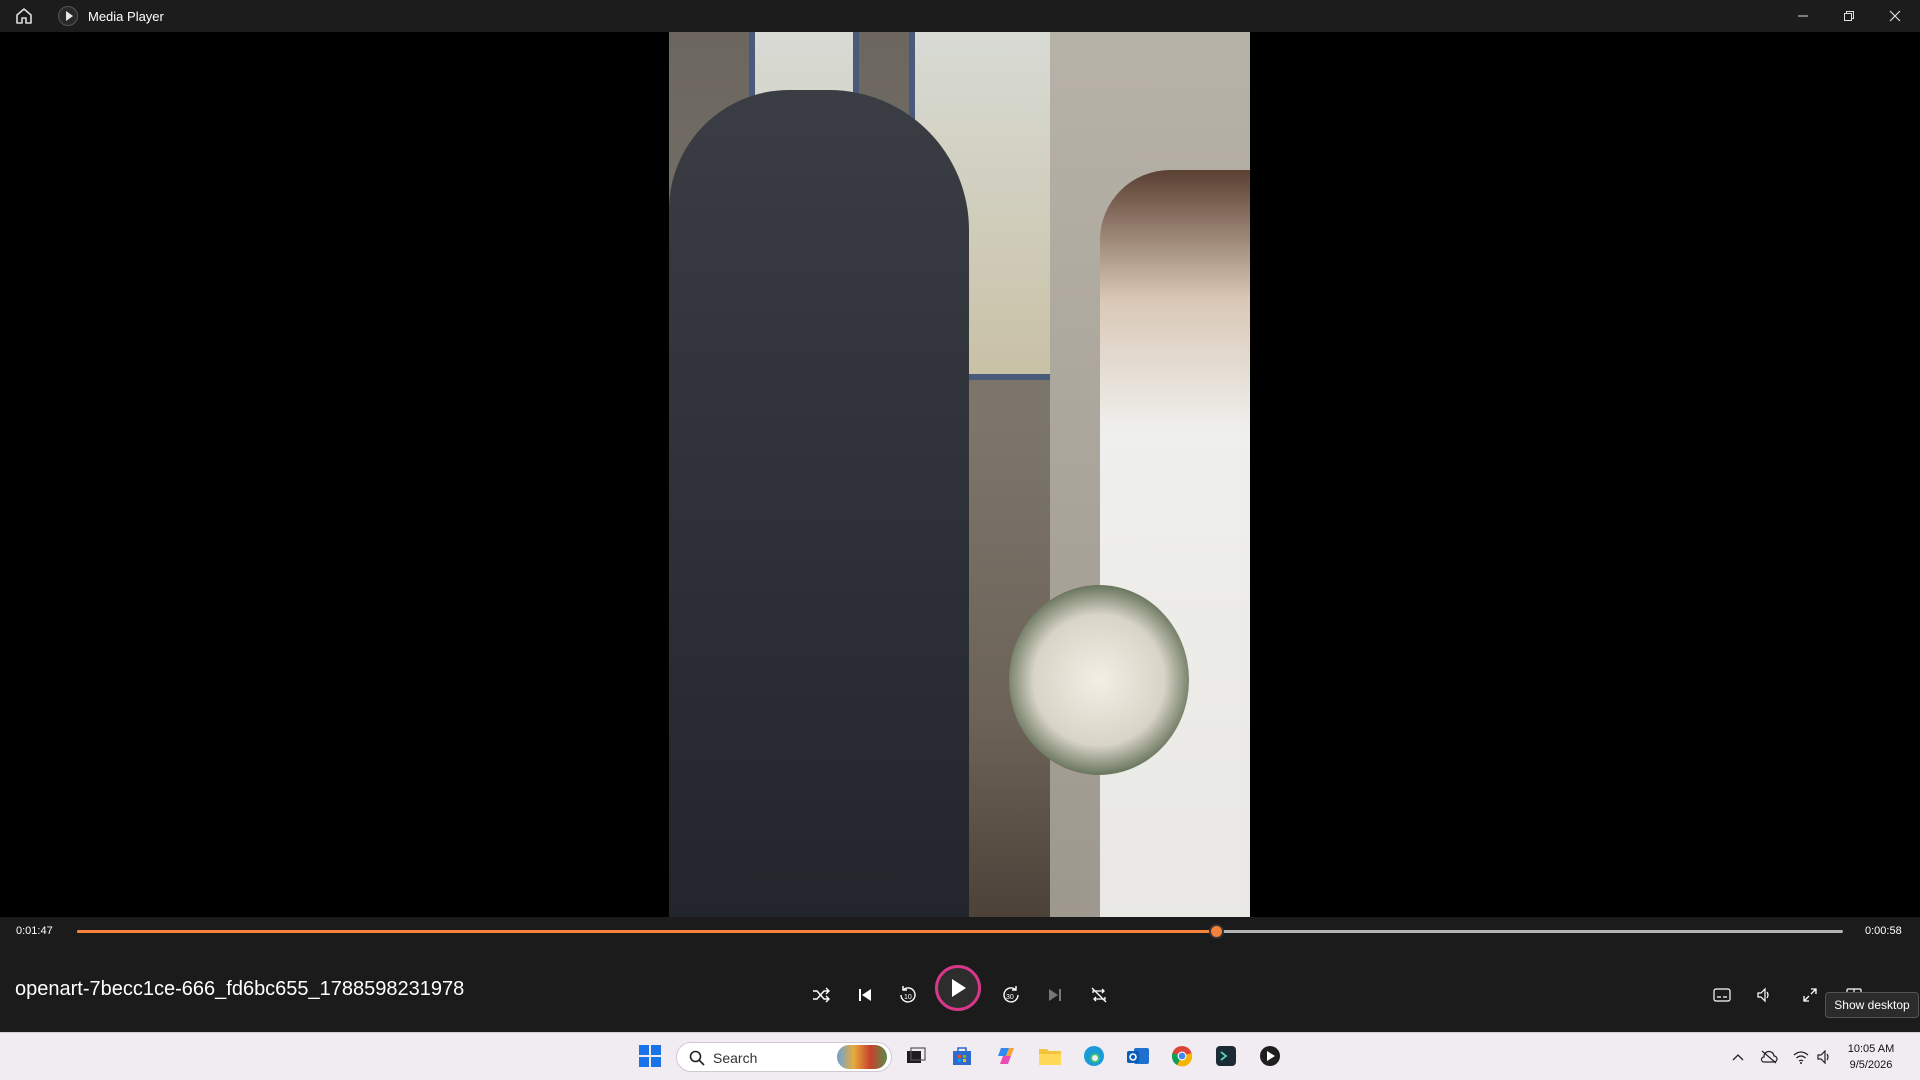 This screenshot has height=1080, width=1920. I want to click on close-button, so click(1895, 16).